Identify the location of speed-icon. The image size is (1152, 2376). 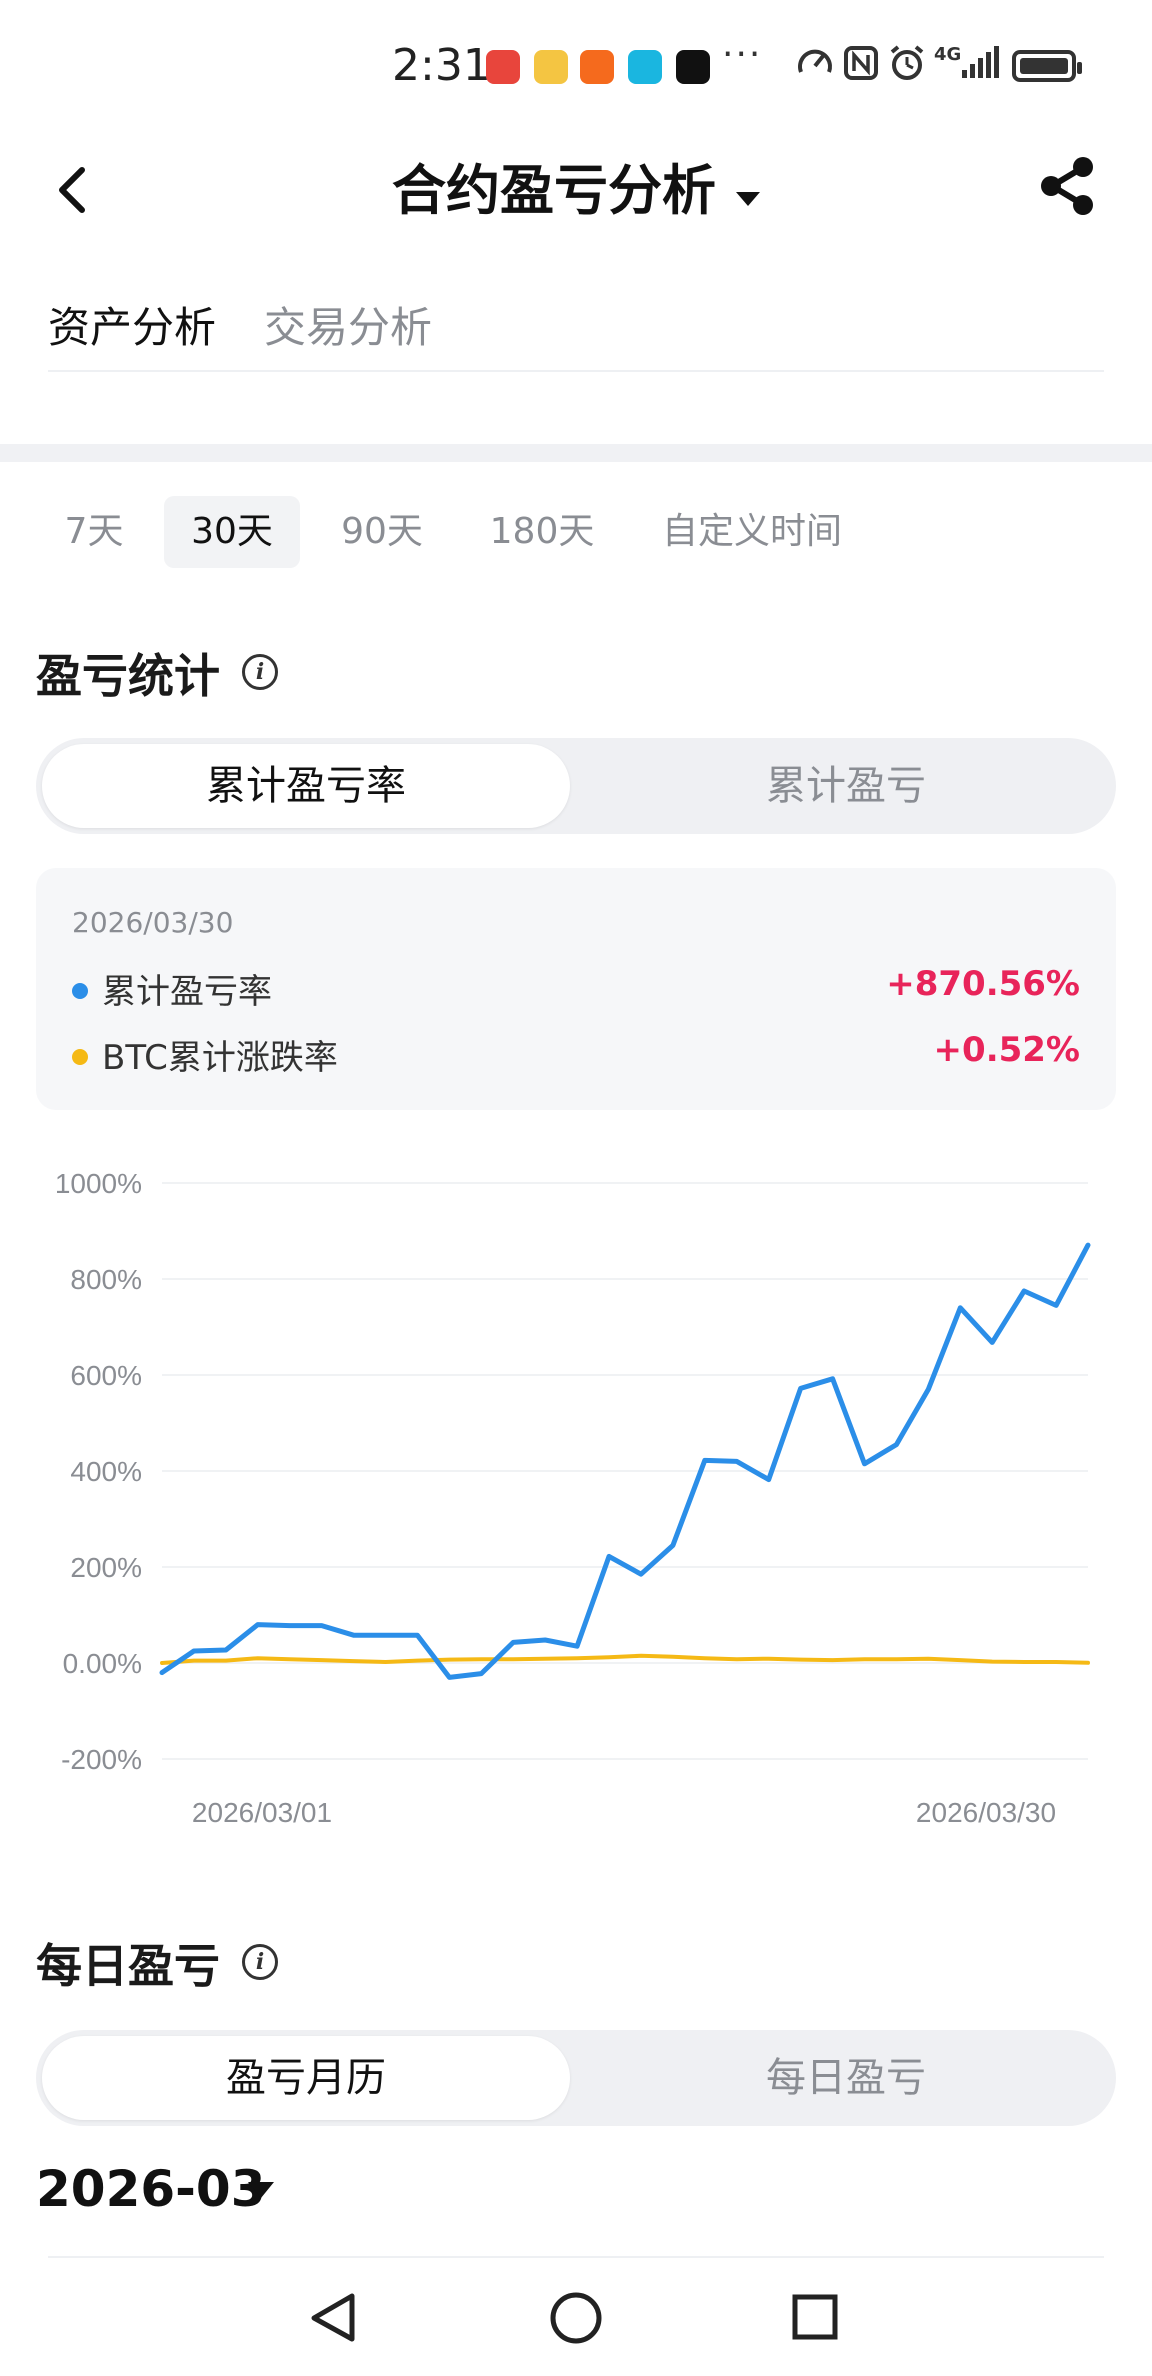
(815, 61).